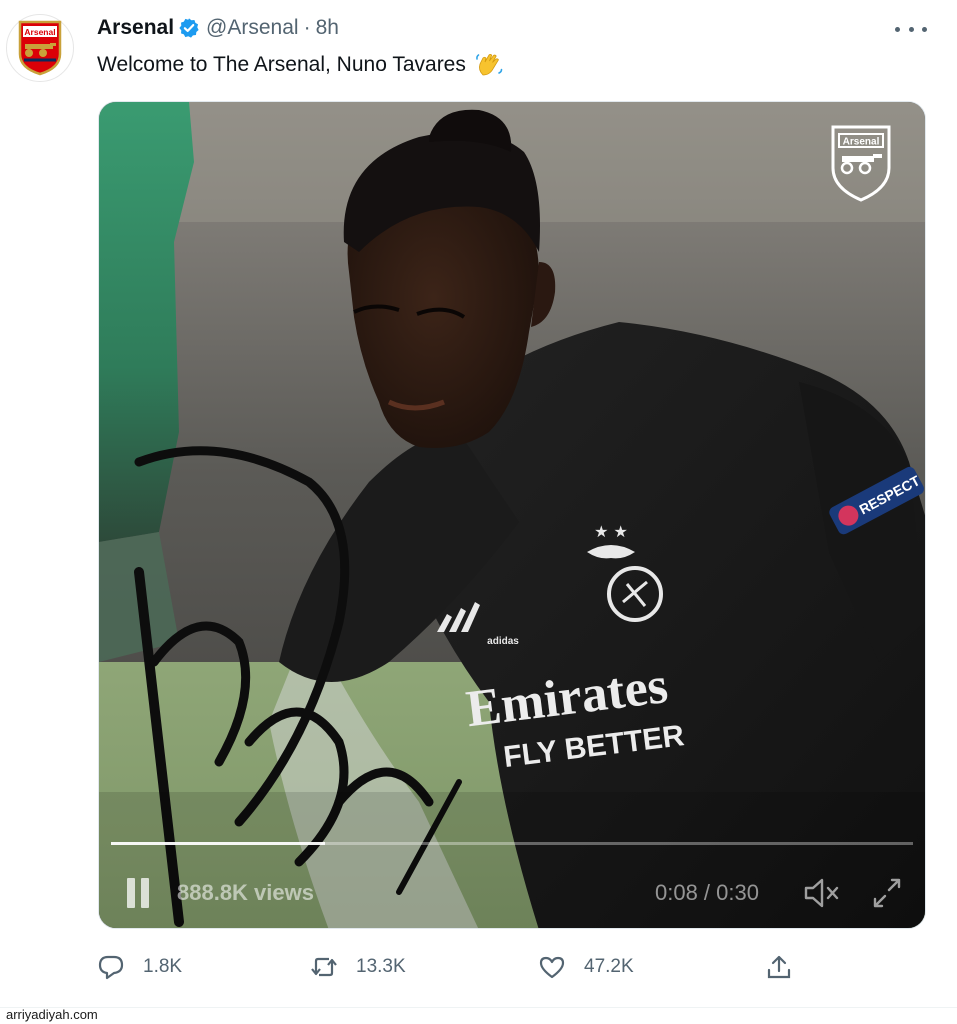 This screenshot has height=1024, width=957. What do you see at coordinates (139, 967) in the screenshot?
I see `reply-button: 1.8K` at bounding box center [139, 967].